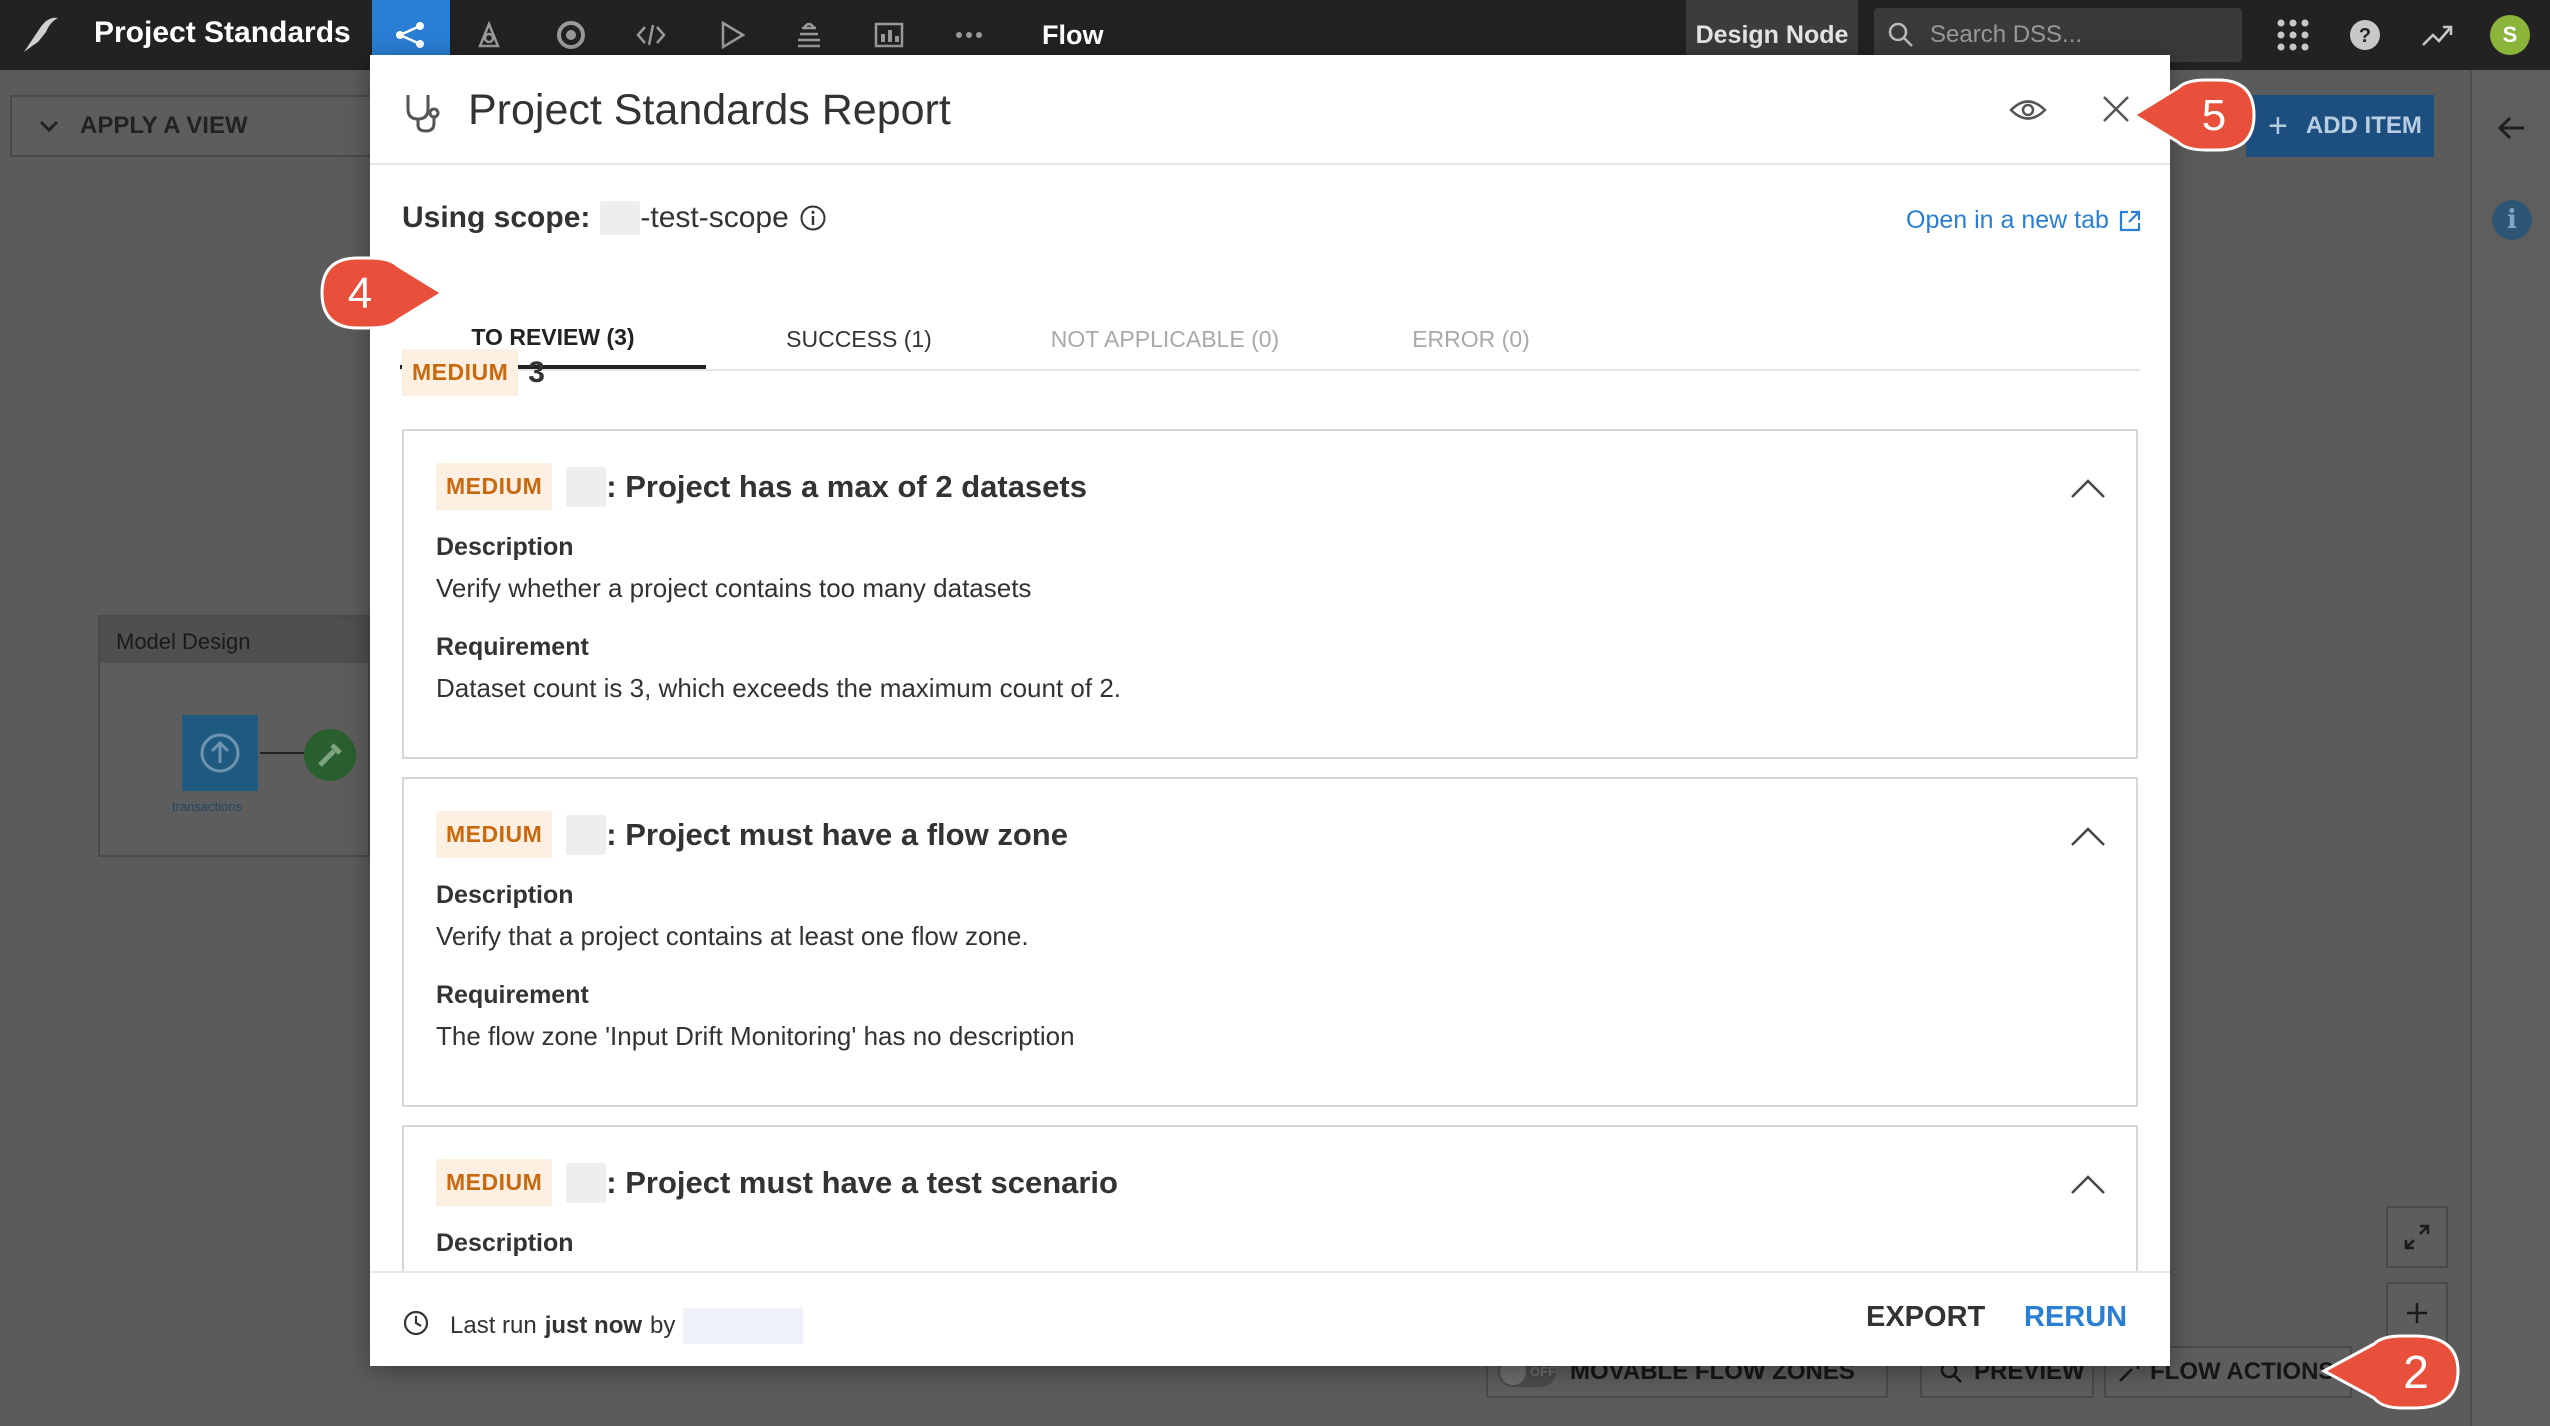 The image size is (2550, 1426). Describe the element at coordinates (2416, 1372) in the screenshot. I see `step-number-2: 2` at that location.